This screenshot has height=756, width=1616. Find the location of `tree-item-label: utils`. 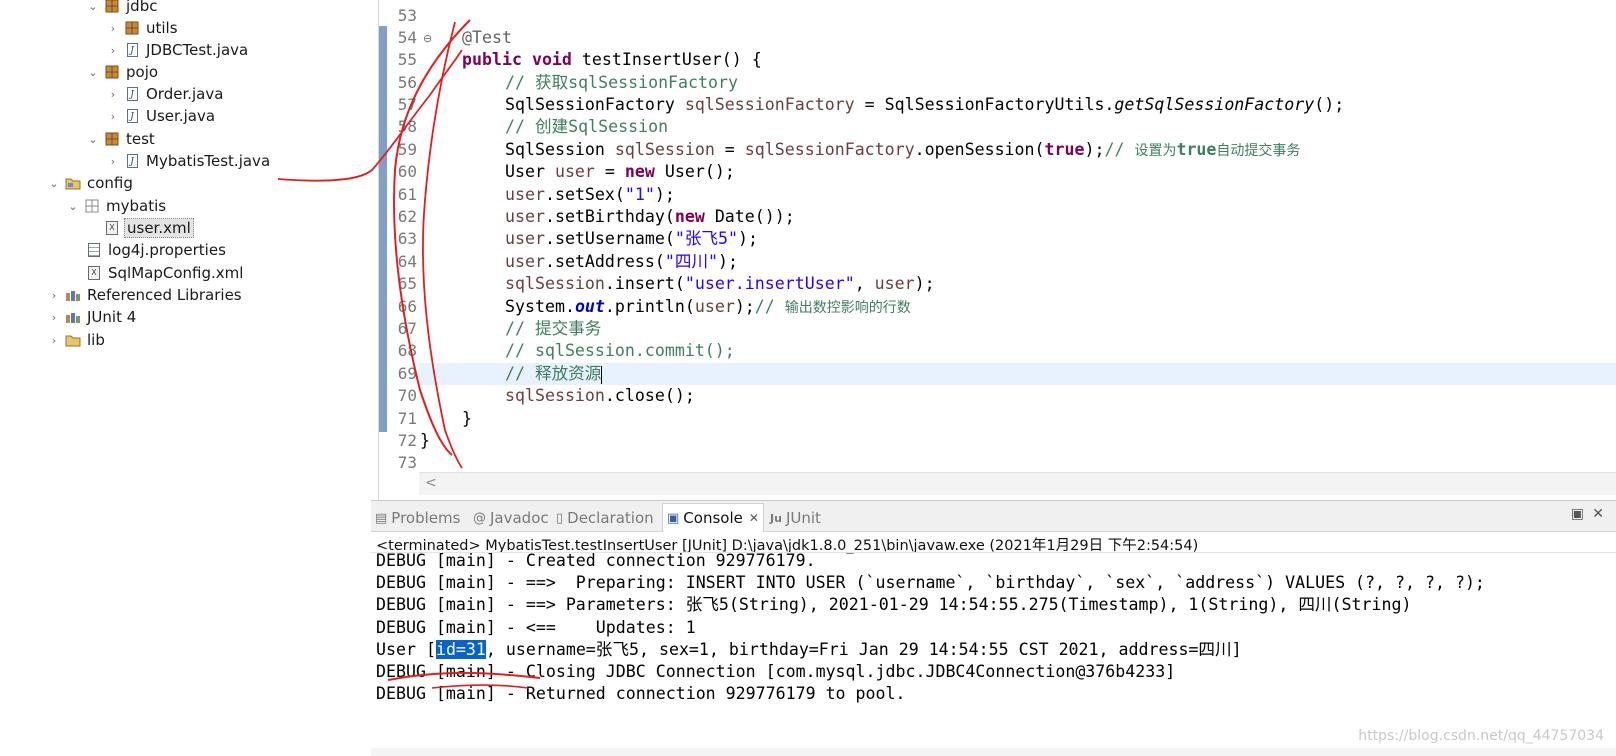

tree-item-label: utils is located at coordinates (162, 28).